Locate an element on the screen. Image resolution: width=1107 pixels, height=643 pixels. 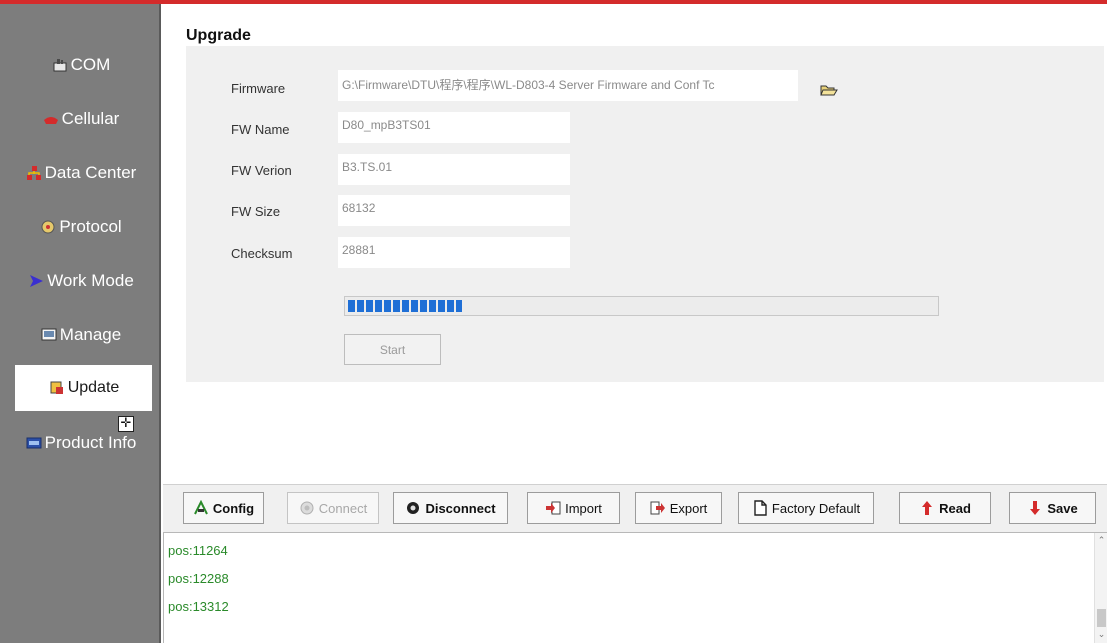
sidebar-item-label: Product Info is located at coordinates (90, 442).